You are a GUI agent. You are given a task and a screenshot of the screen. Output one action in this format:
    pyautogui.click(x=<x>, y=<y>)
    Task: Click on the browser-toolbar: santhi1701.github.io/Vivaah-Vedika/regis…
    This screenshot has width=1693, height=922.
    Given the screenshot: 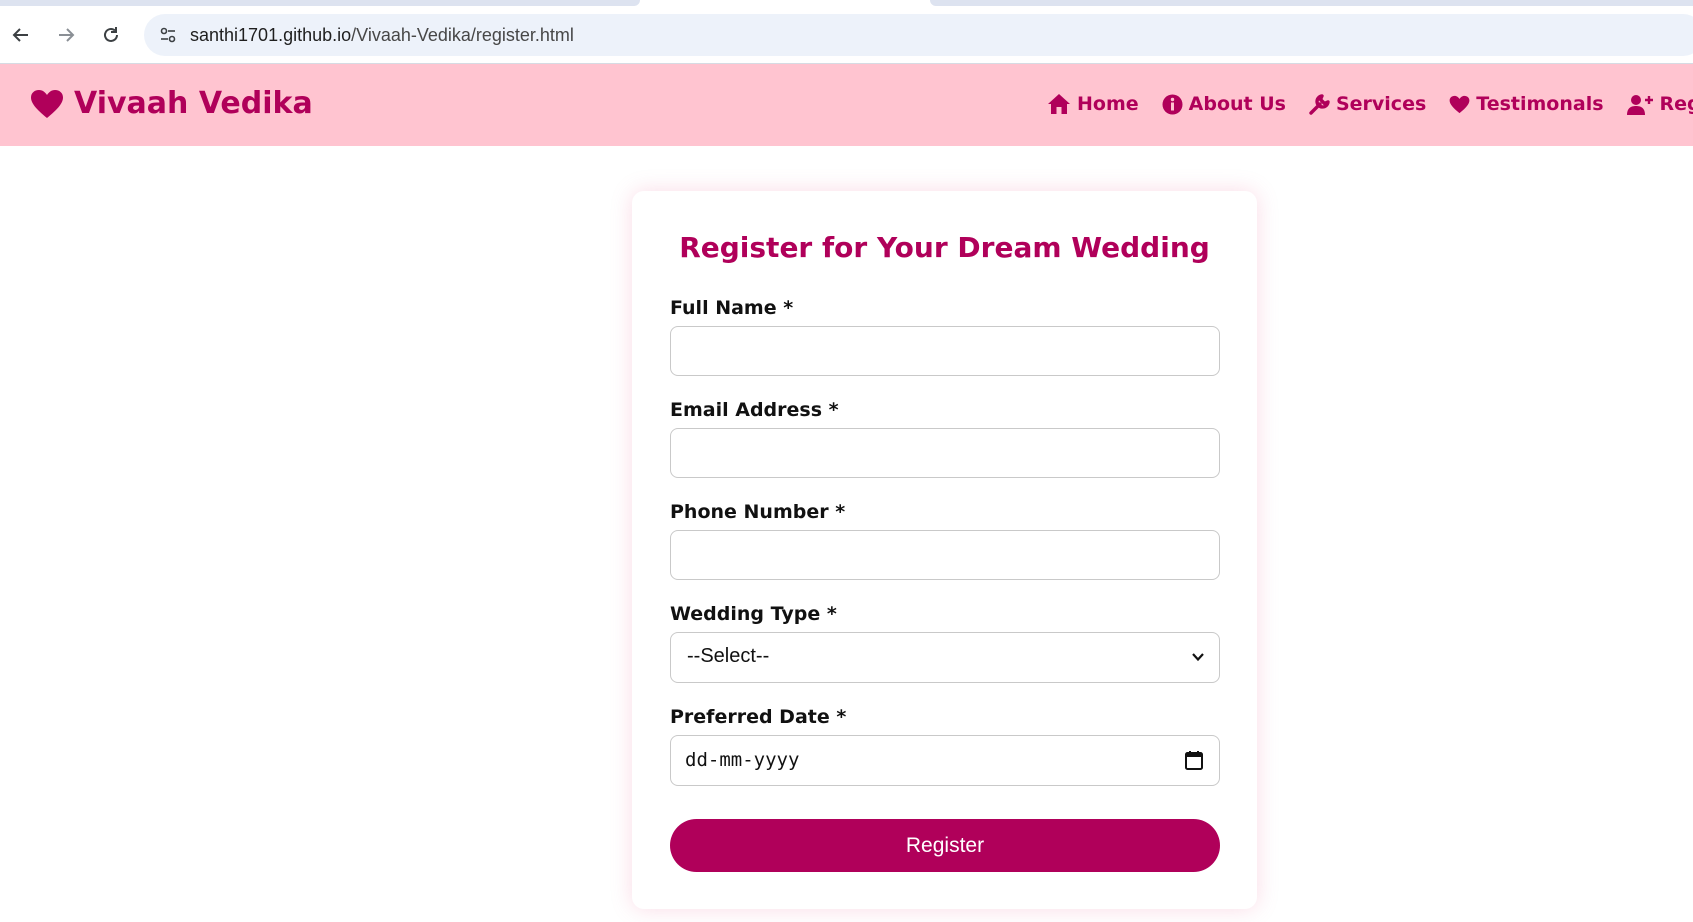 What is the action you would take?
    pyautogui.click(x=846, y=32)
    